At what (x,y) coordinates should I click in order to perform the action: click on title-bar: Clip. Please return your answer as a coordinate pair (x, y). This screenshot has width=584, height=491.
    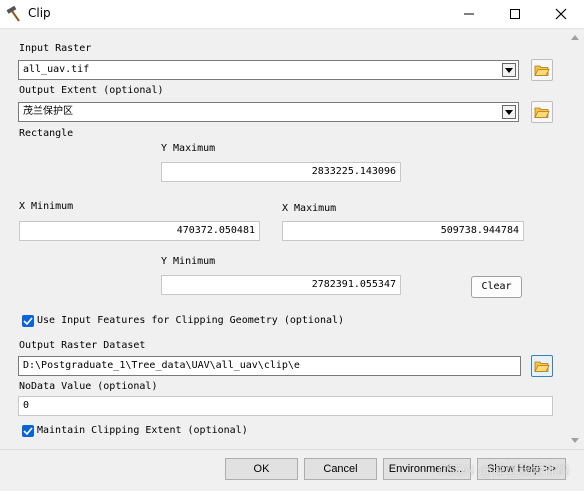
    Looking at the image, I should click on (292, 14).